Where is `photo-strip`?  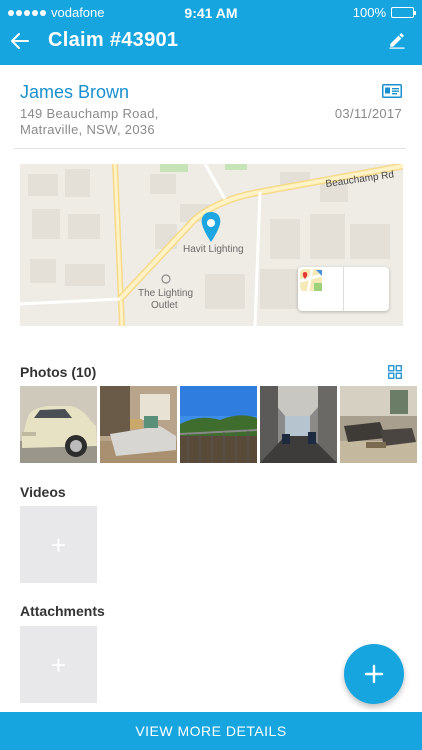 photo-strip is located at coordinates (221, 424).